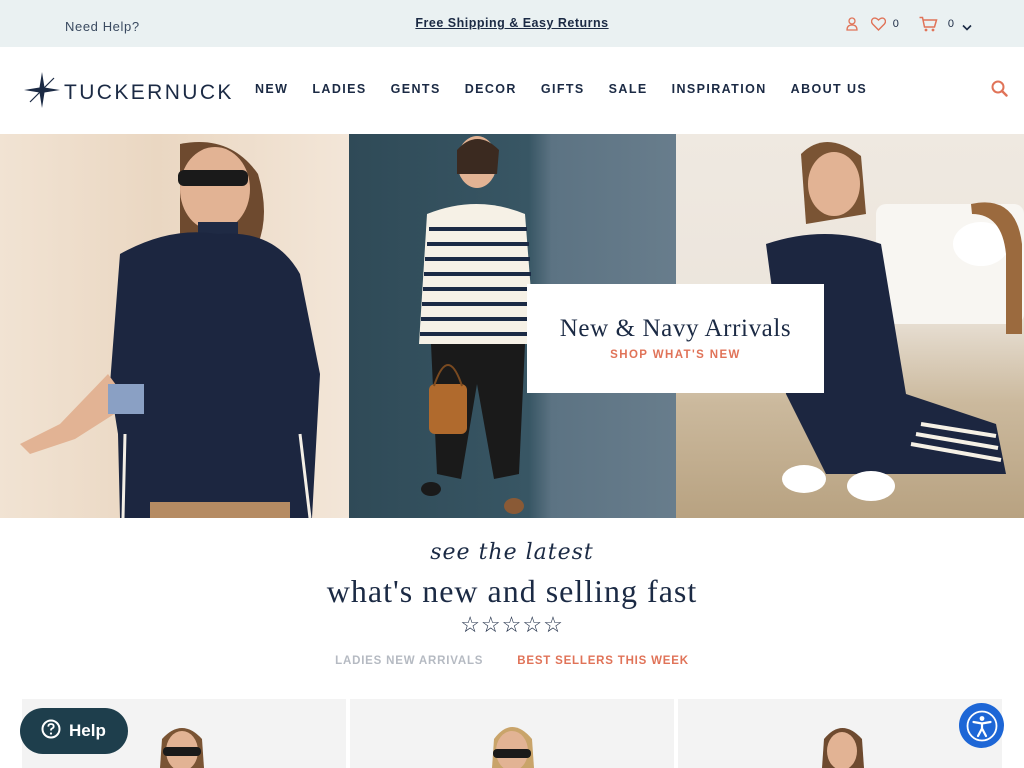  What do you see at coordinates (981, 725) in the screenshot?
I see `accessibility-icon` at bounding box center [981, 725].